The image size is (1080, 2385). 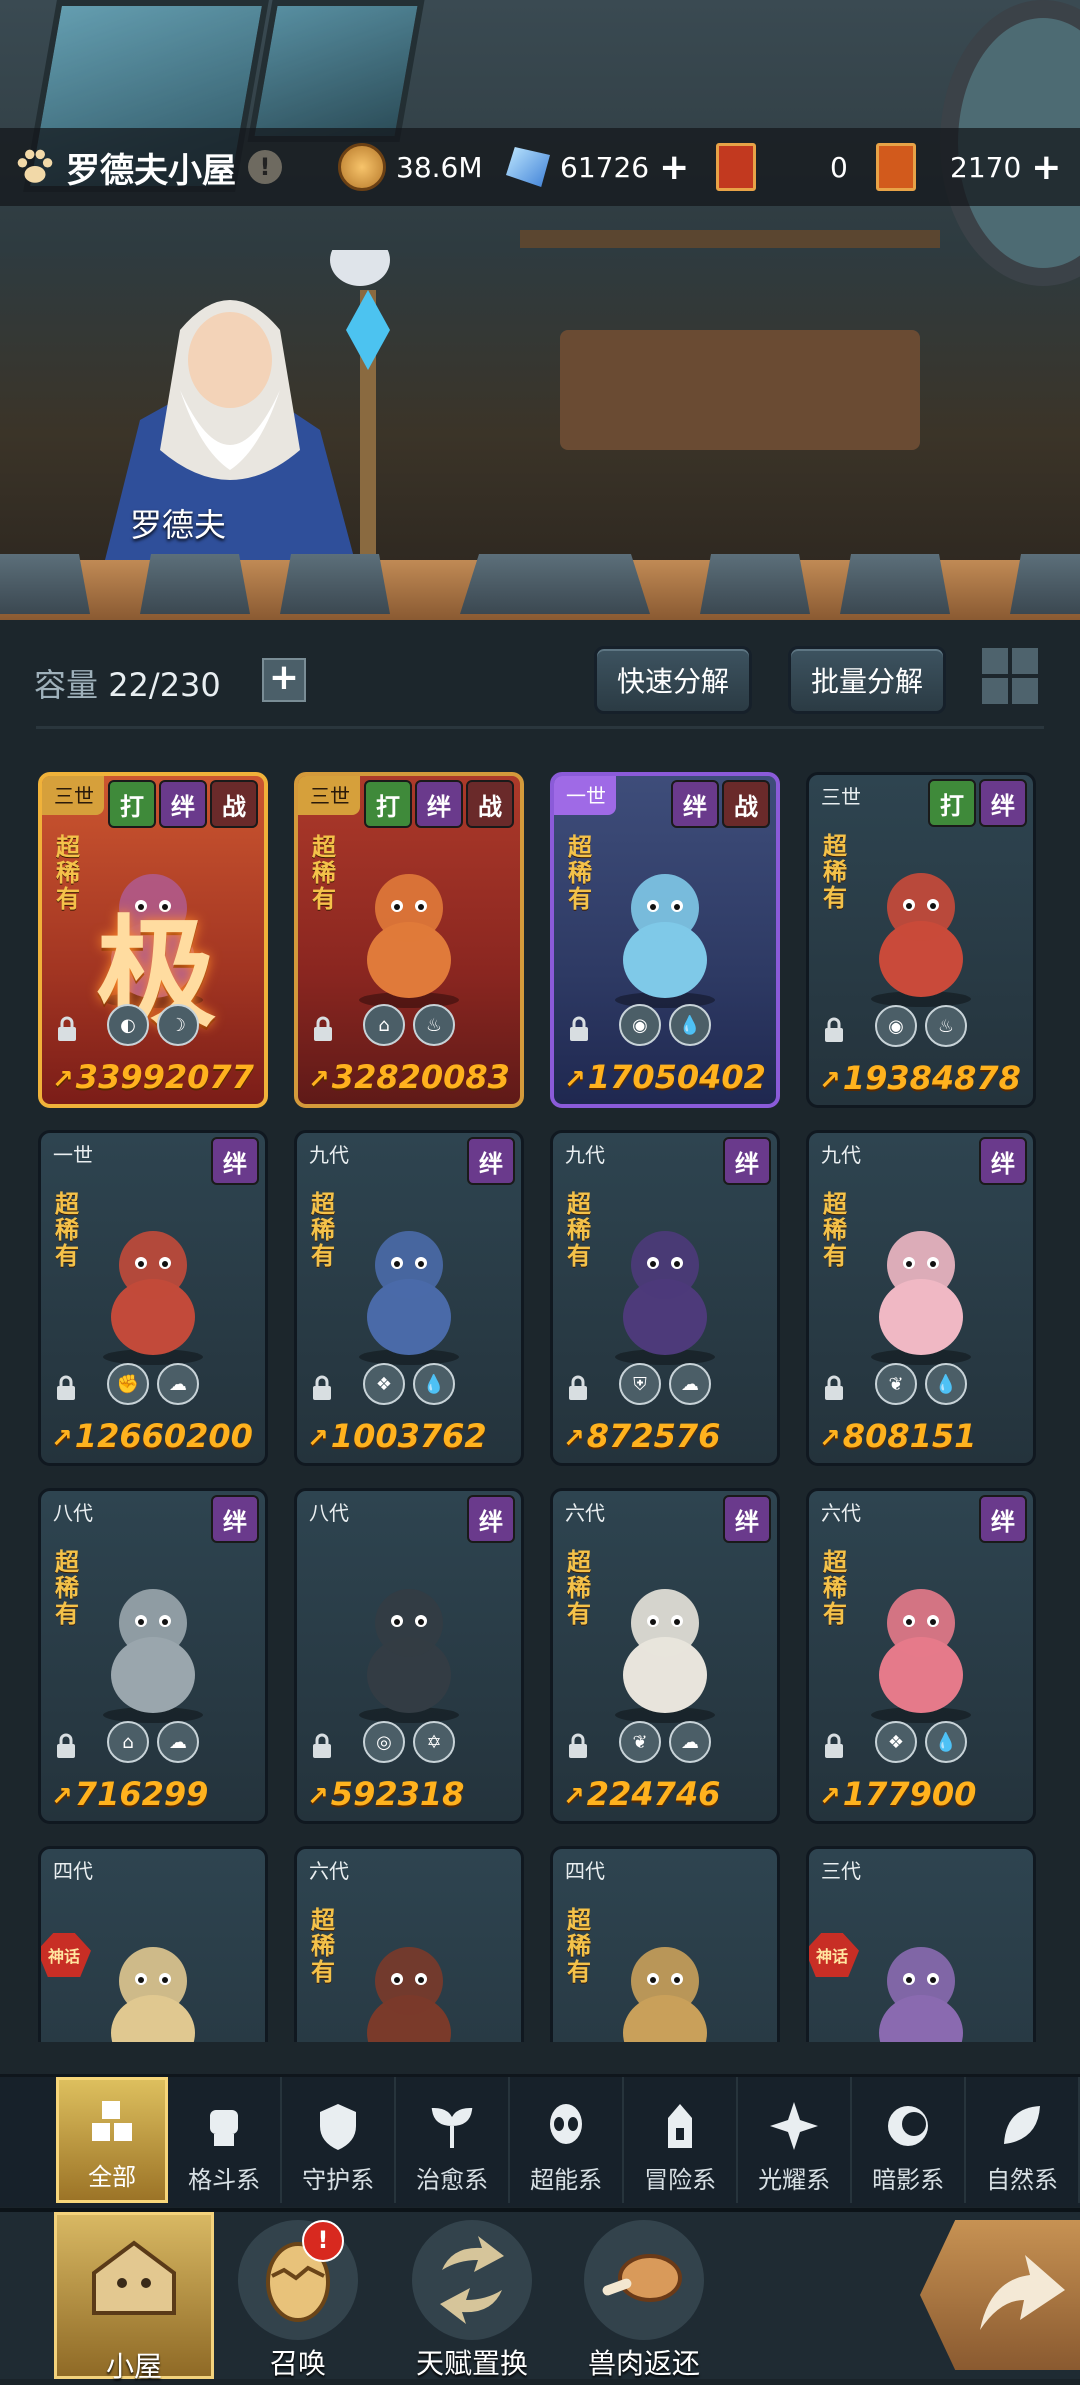 I want to click on category-label: 格斗系, so click(x=224, y=2180).